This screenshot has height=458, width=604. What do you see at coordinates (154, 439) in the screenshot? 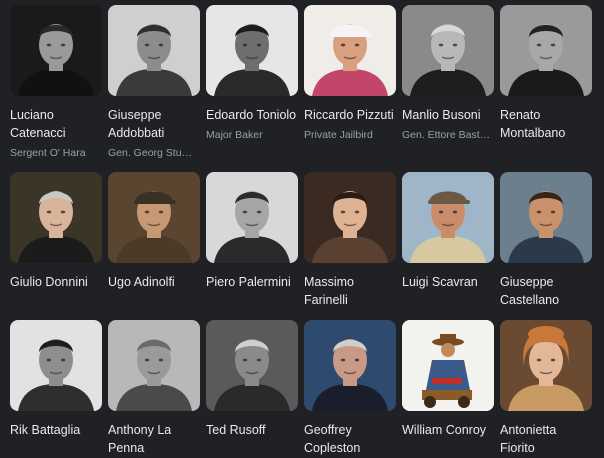
I see `actor-name: Anthony La Penna` at bounding box center [154, 439].